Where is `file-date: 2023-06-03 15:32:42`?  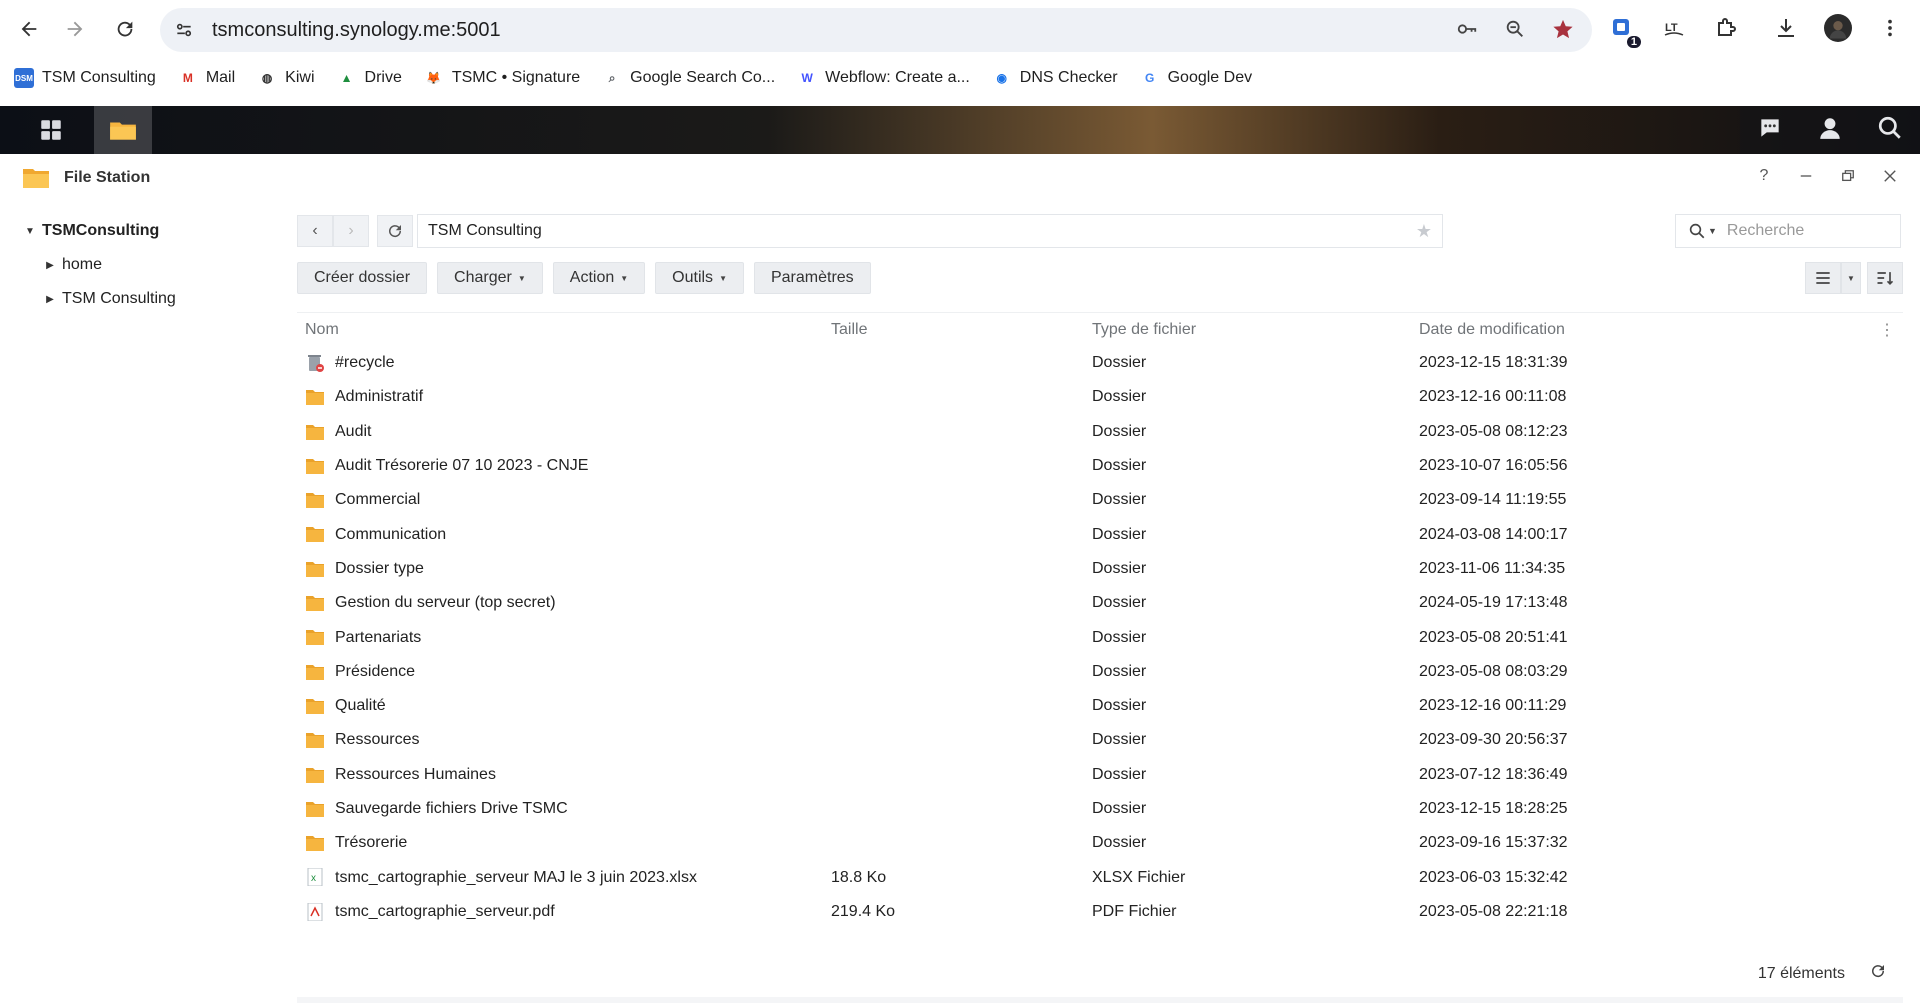
file-date: 2023-06-03 15:32:42 is located at coordinates (1493, 877).